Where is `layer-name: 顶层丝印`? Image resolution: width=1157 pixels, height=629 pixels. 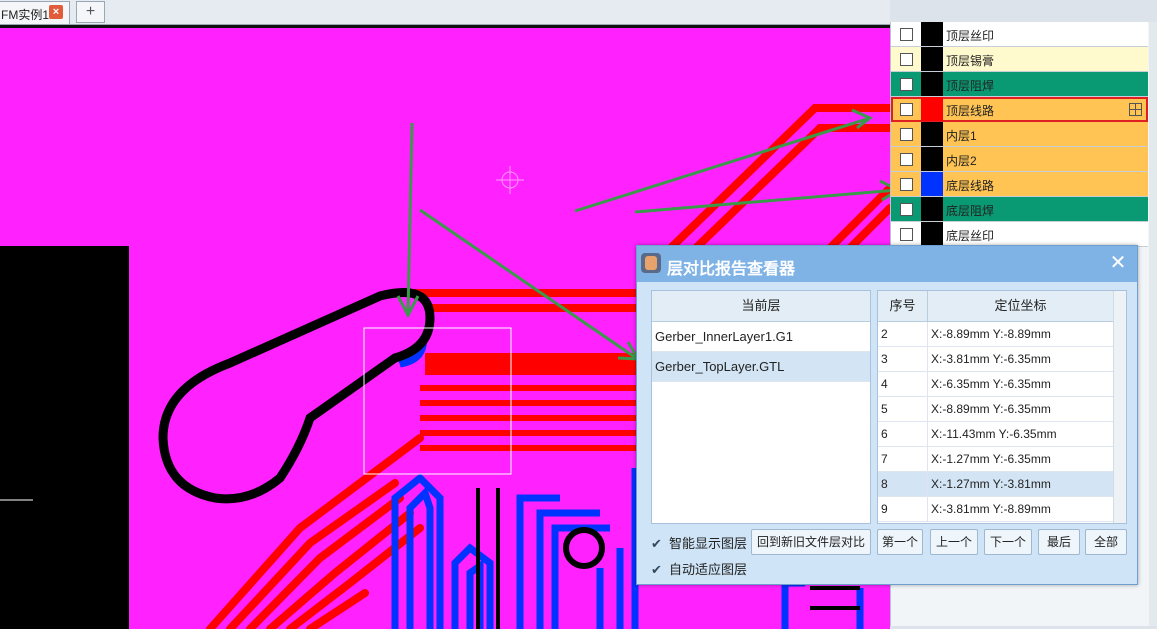
layer-name: 顶层丝印 is located at coordinates (970, 36).